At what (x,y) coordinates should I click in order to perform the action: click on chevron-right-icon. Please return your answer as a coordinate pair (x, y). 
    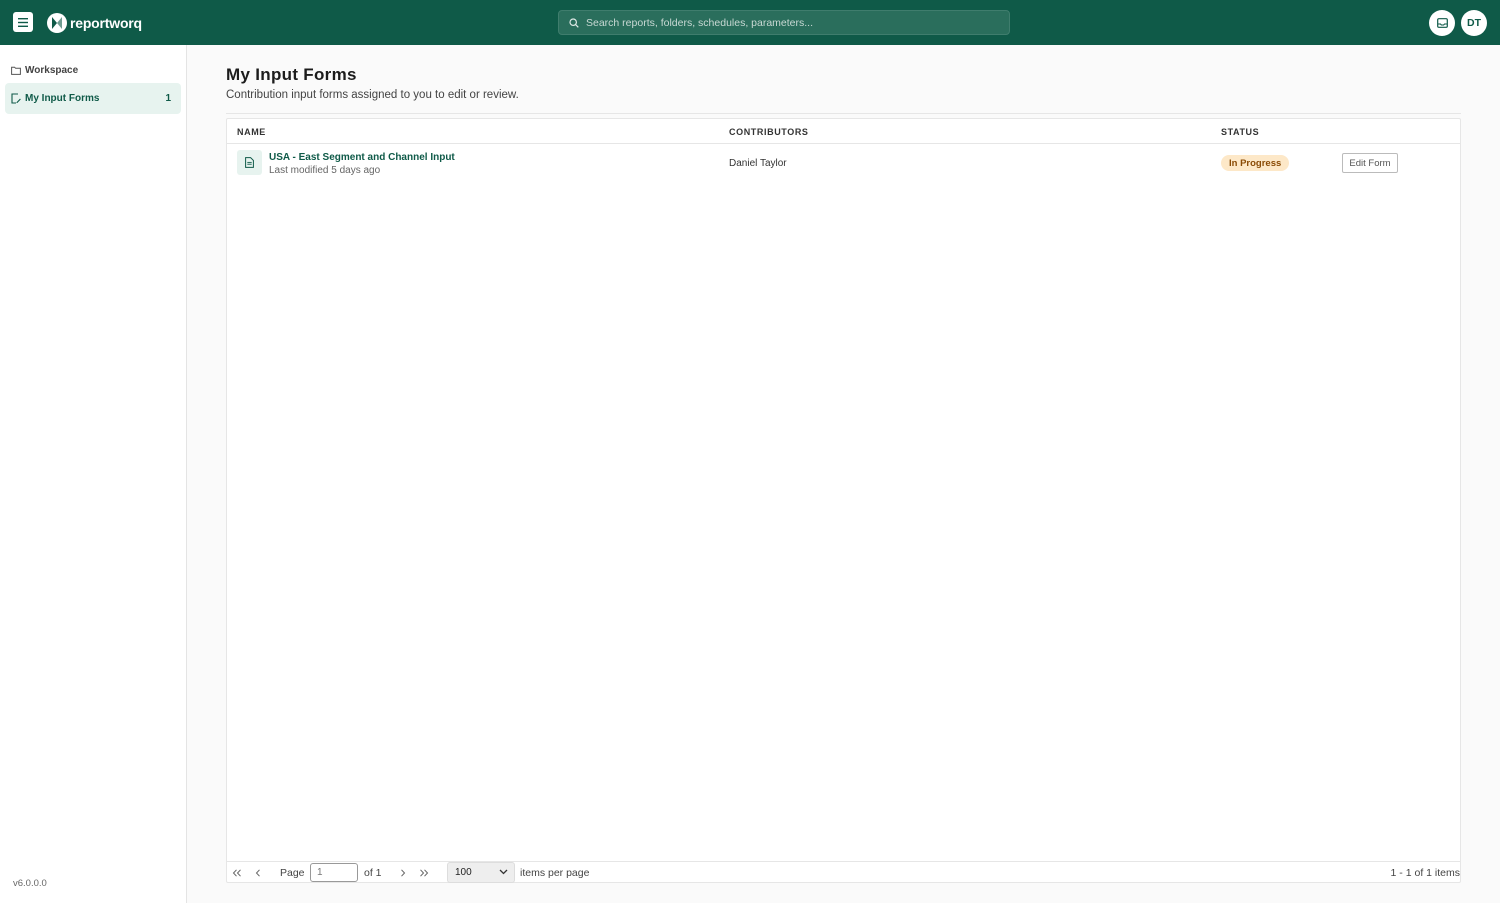
    Looking at the image, I should click on (403, 873).